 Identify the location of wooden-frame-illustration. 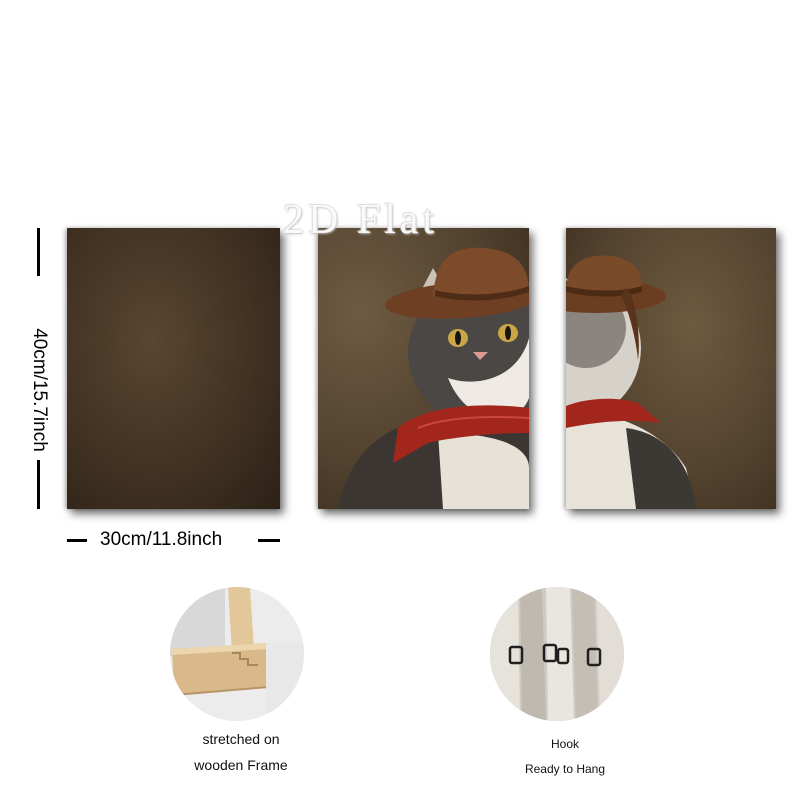
(237, 654).